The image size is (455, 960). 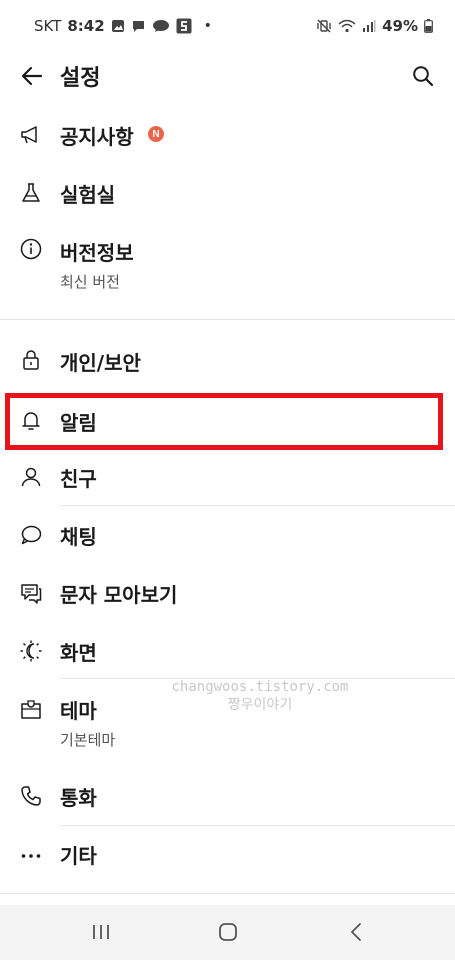 What do you see at coordinates (31, 135) in the screenshot?
I see `megaphone-icon` at bounding box center [31, 135].